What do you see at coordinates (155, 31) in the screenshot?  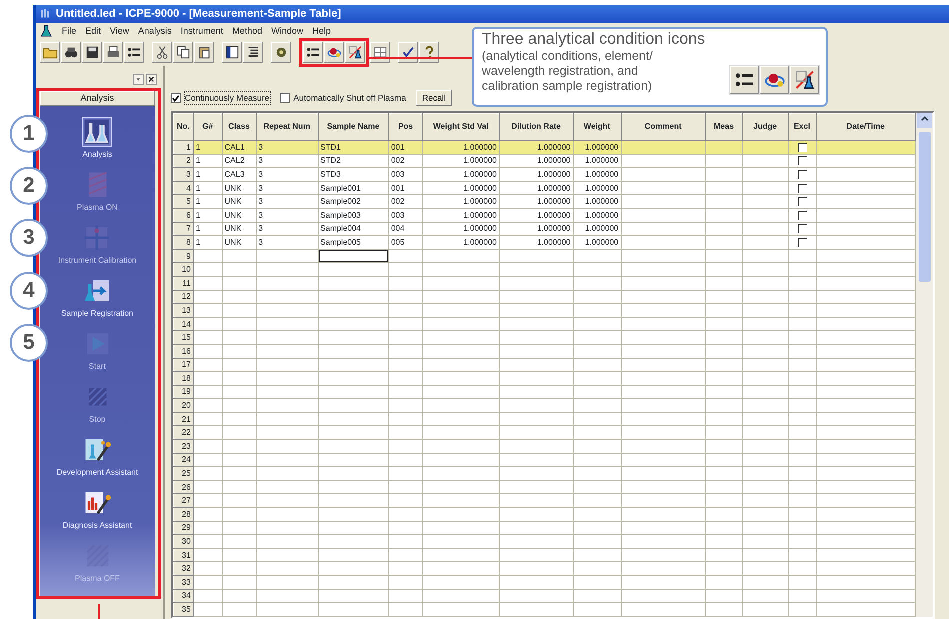 I see `menu-item: Analysis` at bounding box center [155, 31].